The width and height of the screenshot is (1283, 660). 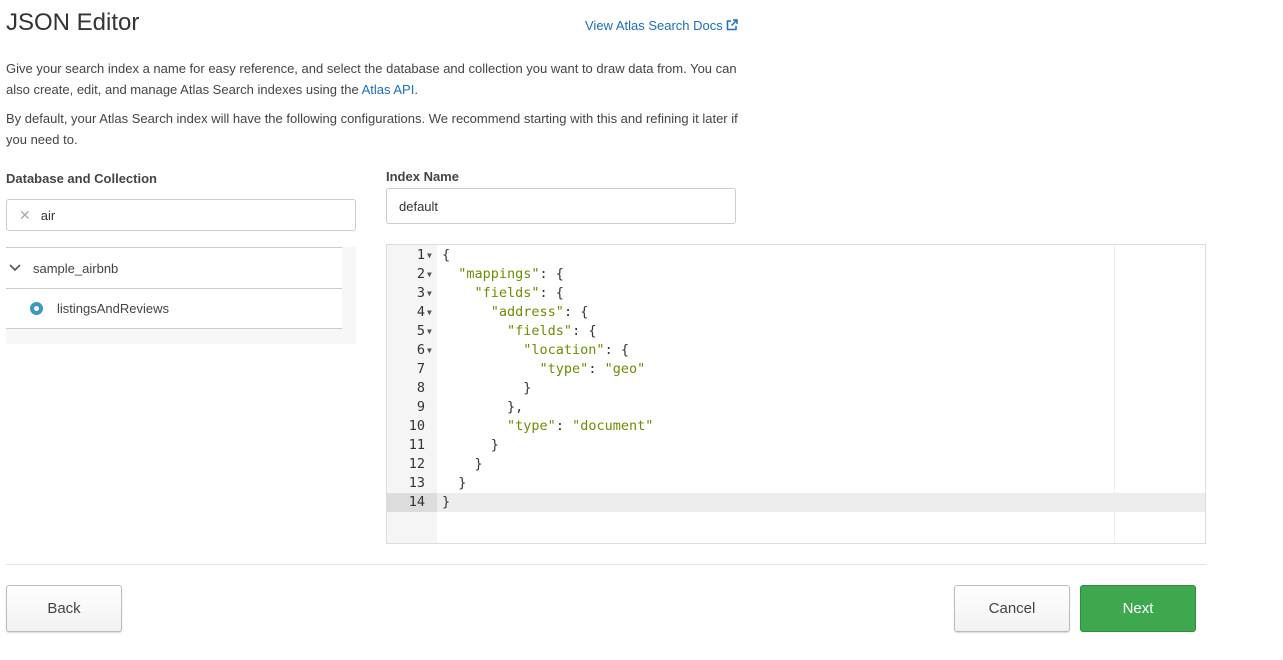 I want to click on index-name-label: Index Name, so click(x=422, y=176).